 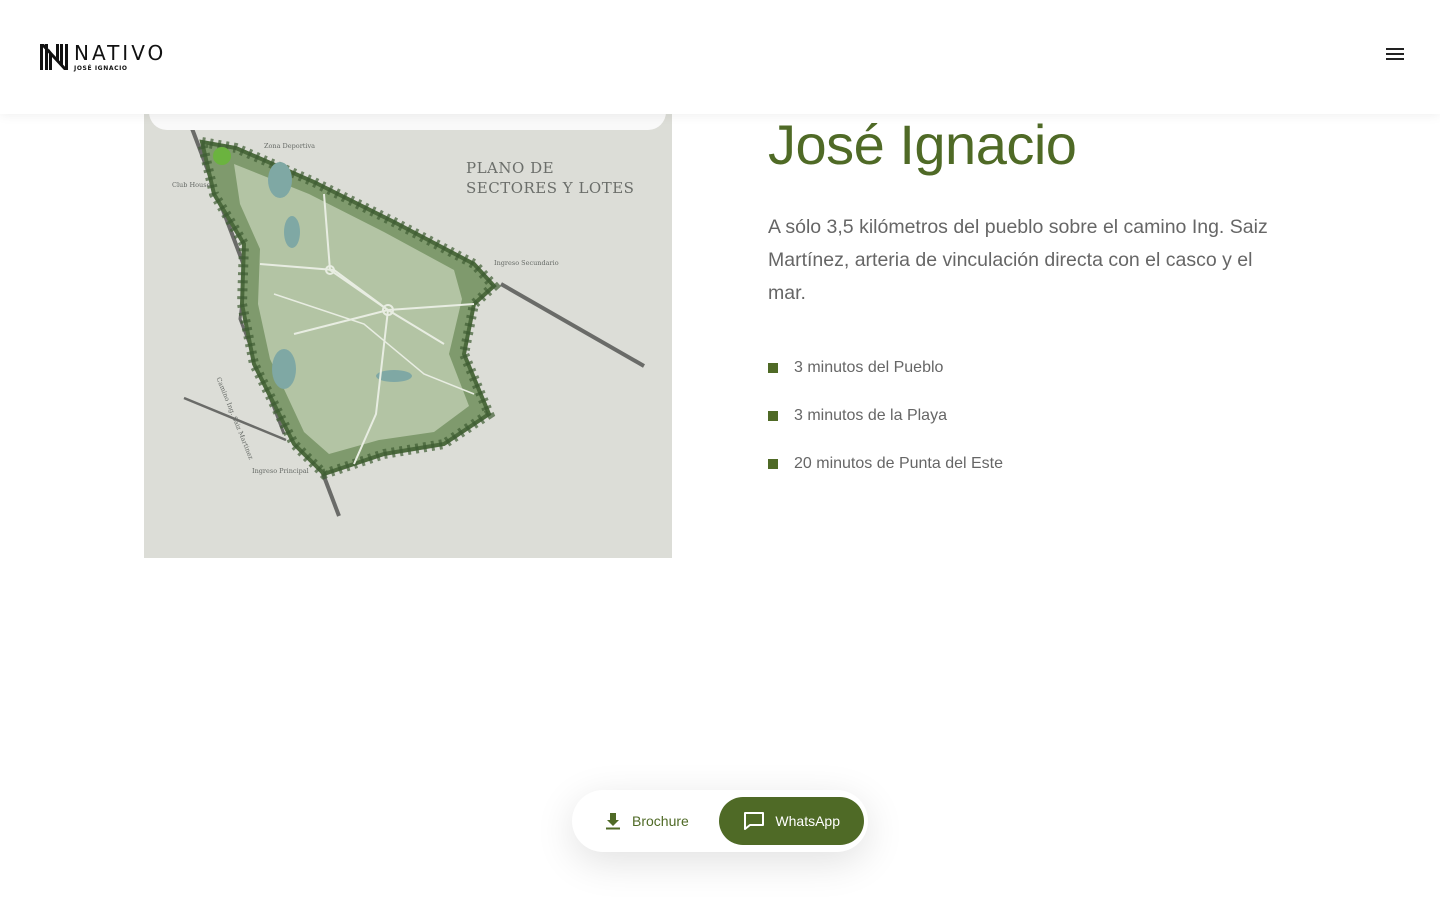 What do you see at coordinates (754, 821) in the screenshot?
I see `chat-icon` at bounding box center [754, 821].